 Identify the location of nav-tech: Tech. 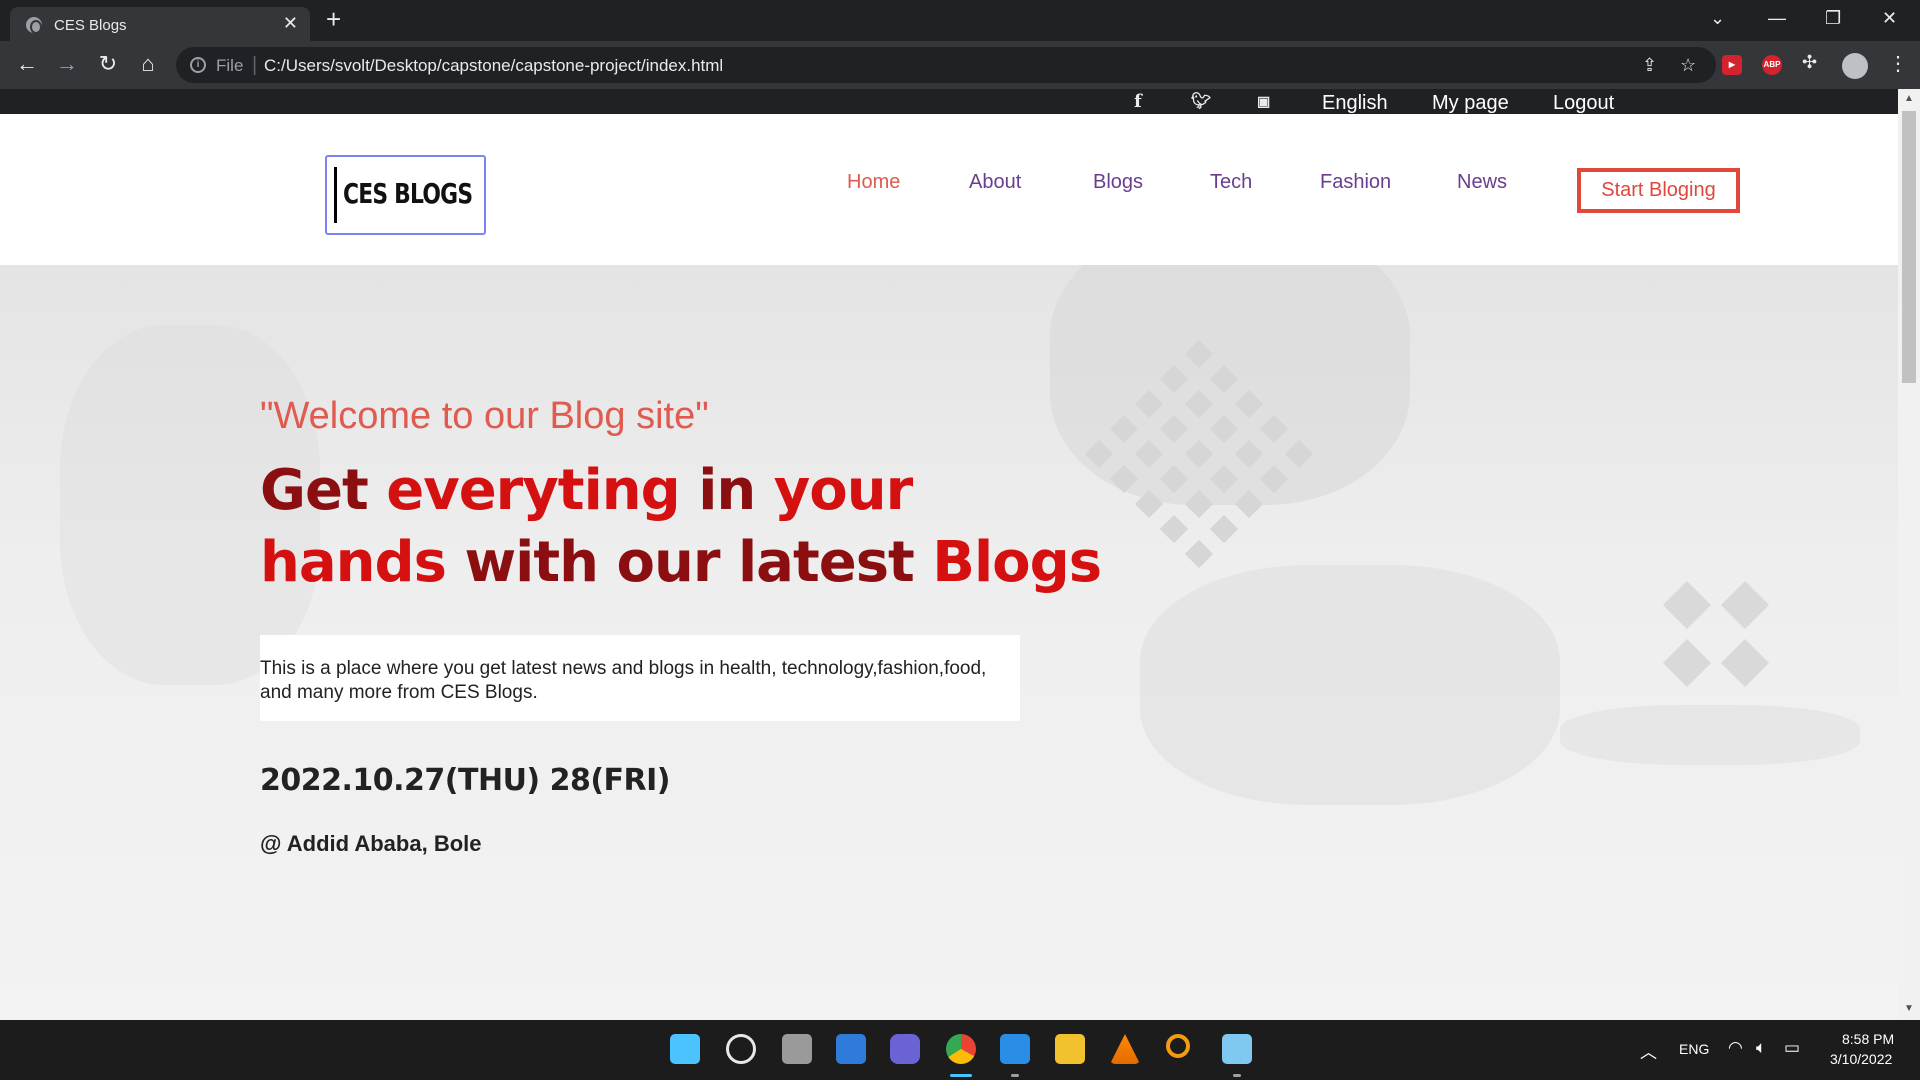
(1231, 182).